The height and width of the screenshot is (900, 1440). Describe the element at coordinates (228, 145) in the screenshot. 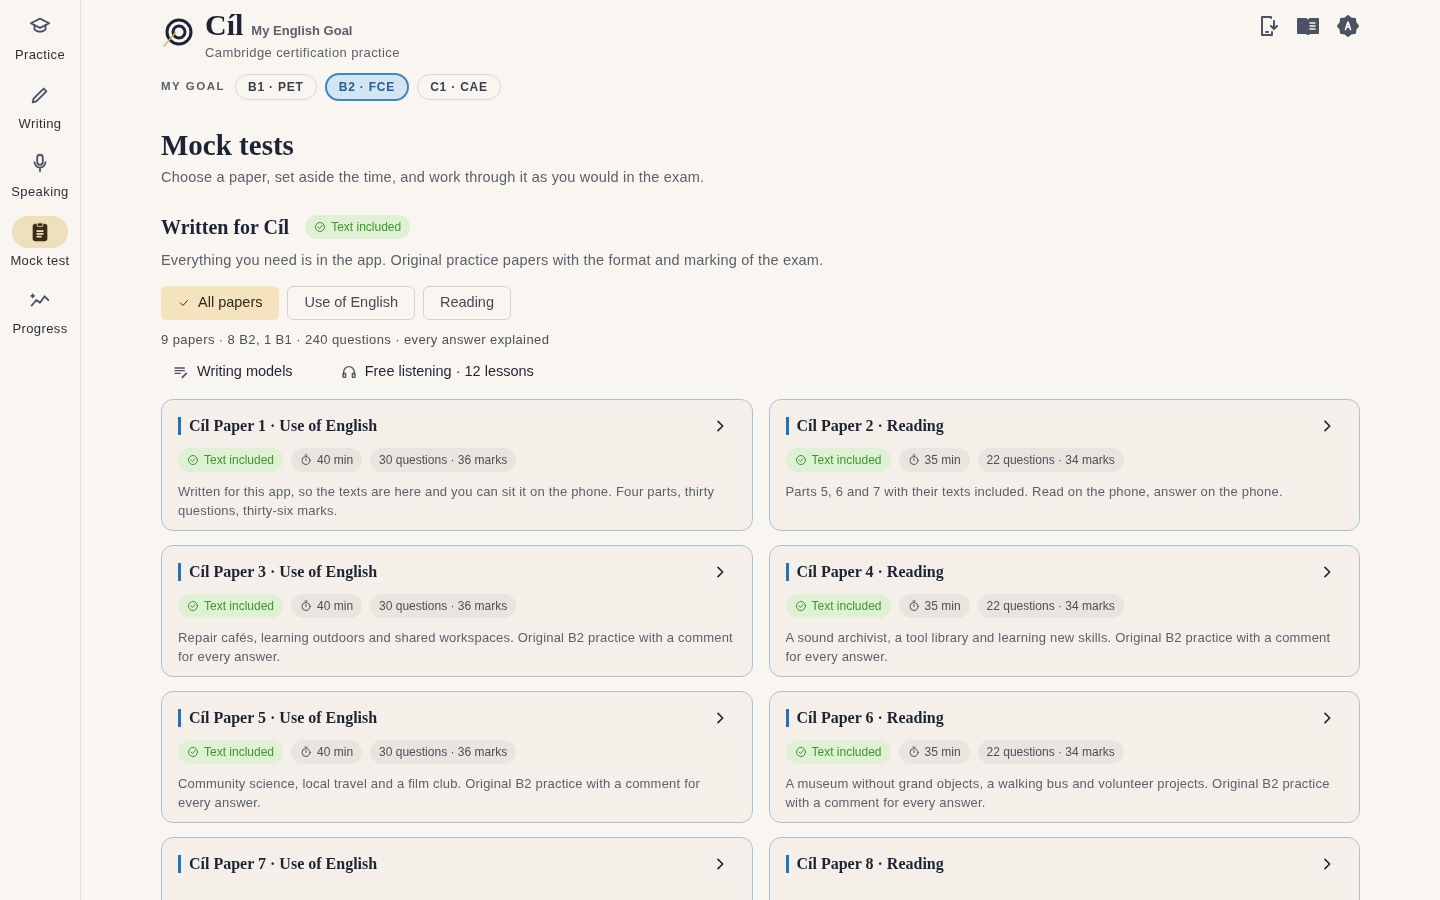

I see `page-title: Mock tests` at that location.